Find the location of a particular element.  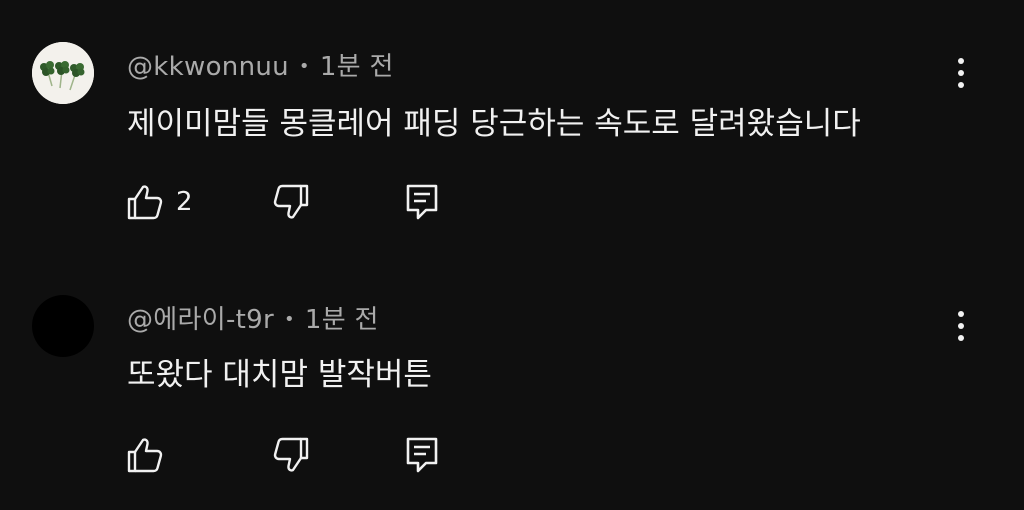

comment-meta: @kkwonnuu • 1분 전 is located at coordinates (260, 64).